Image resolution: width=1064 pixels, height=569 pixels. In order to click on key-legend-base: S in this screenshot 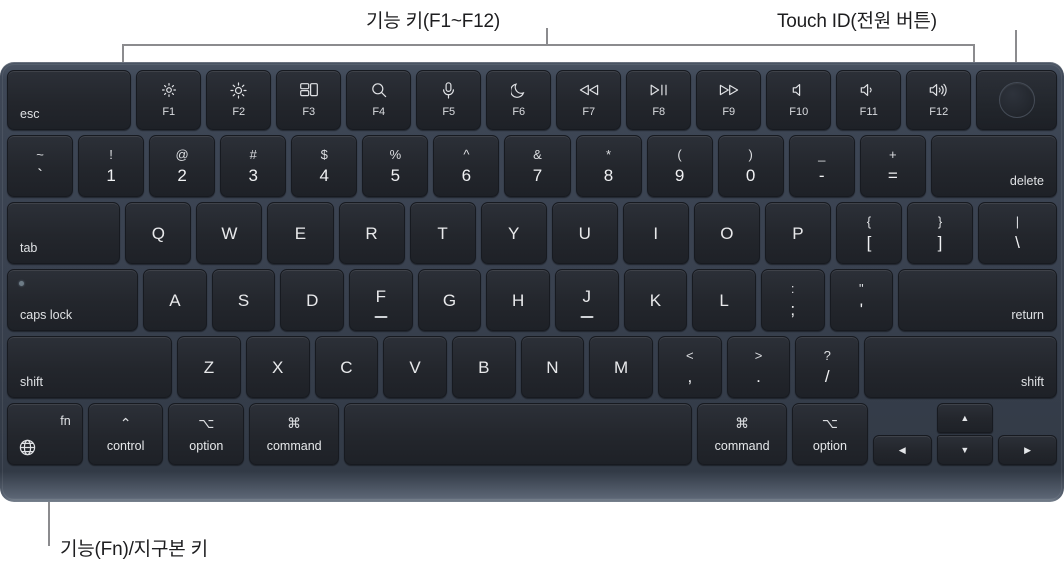, I will do `click(243, 300)`.